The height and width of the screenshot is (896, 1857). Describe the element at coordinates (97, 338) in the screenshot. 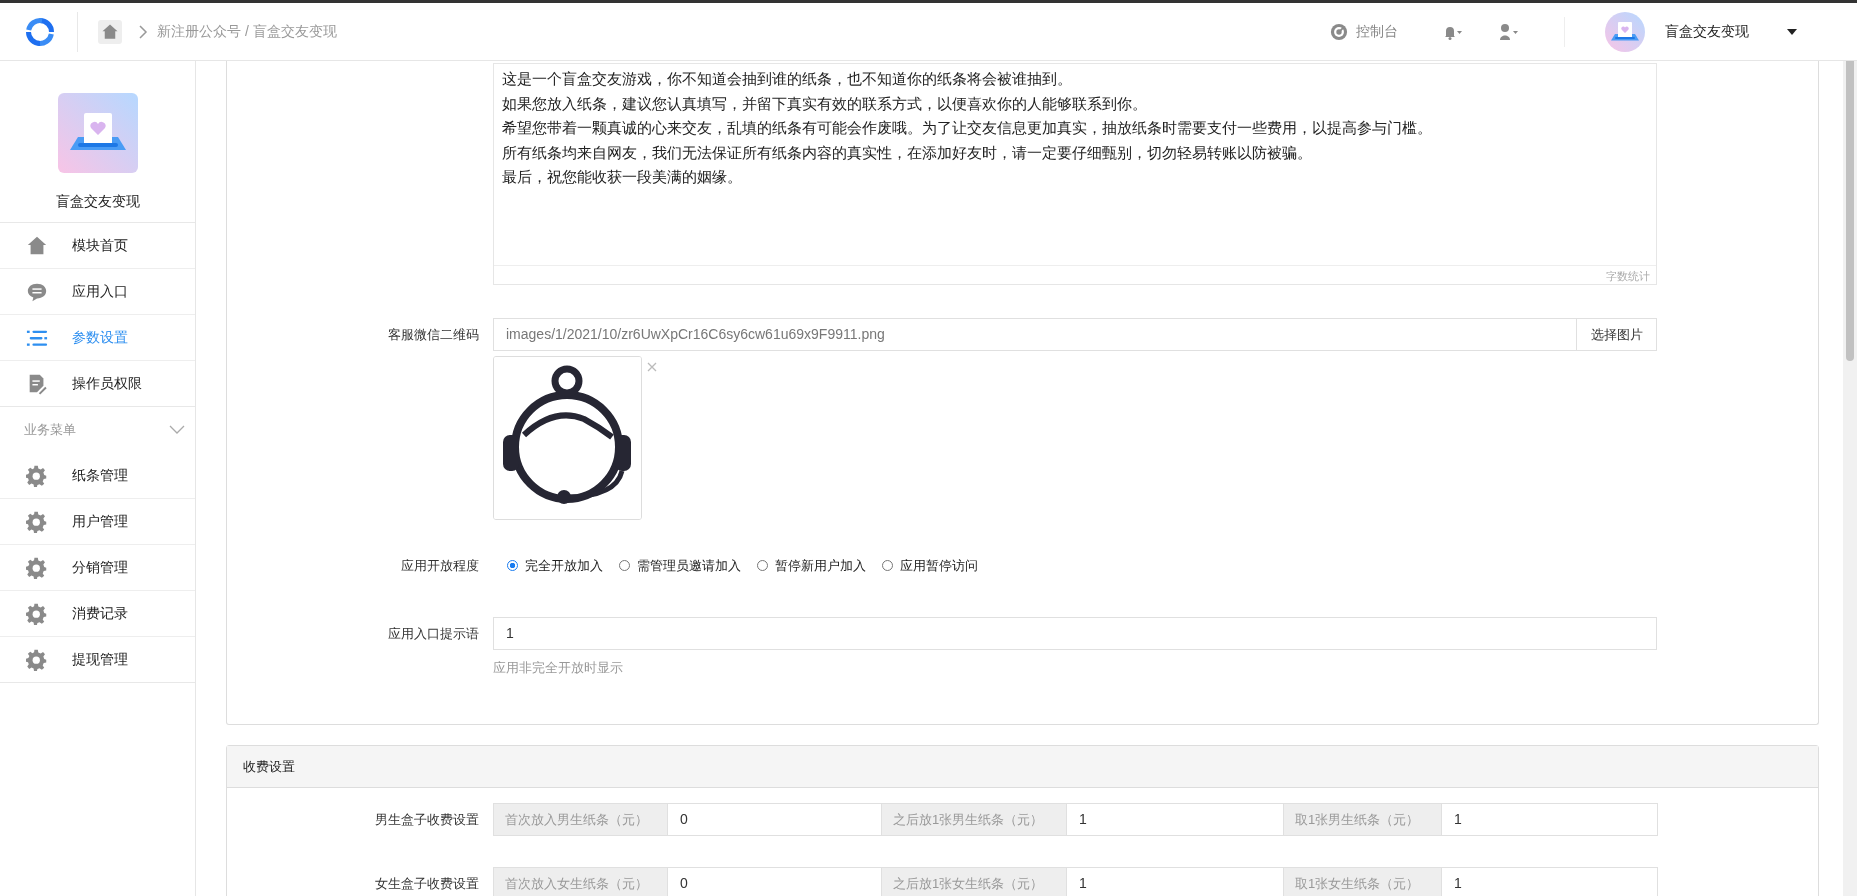

I see `sidebar-item: 参数设置` at that location.